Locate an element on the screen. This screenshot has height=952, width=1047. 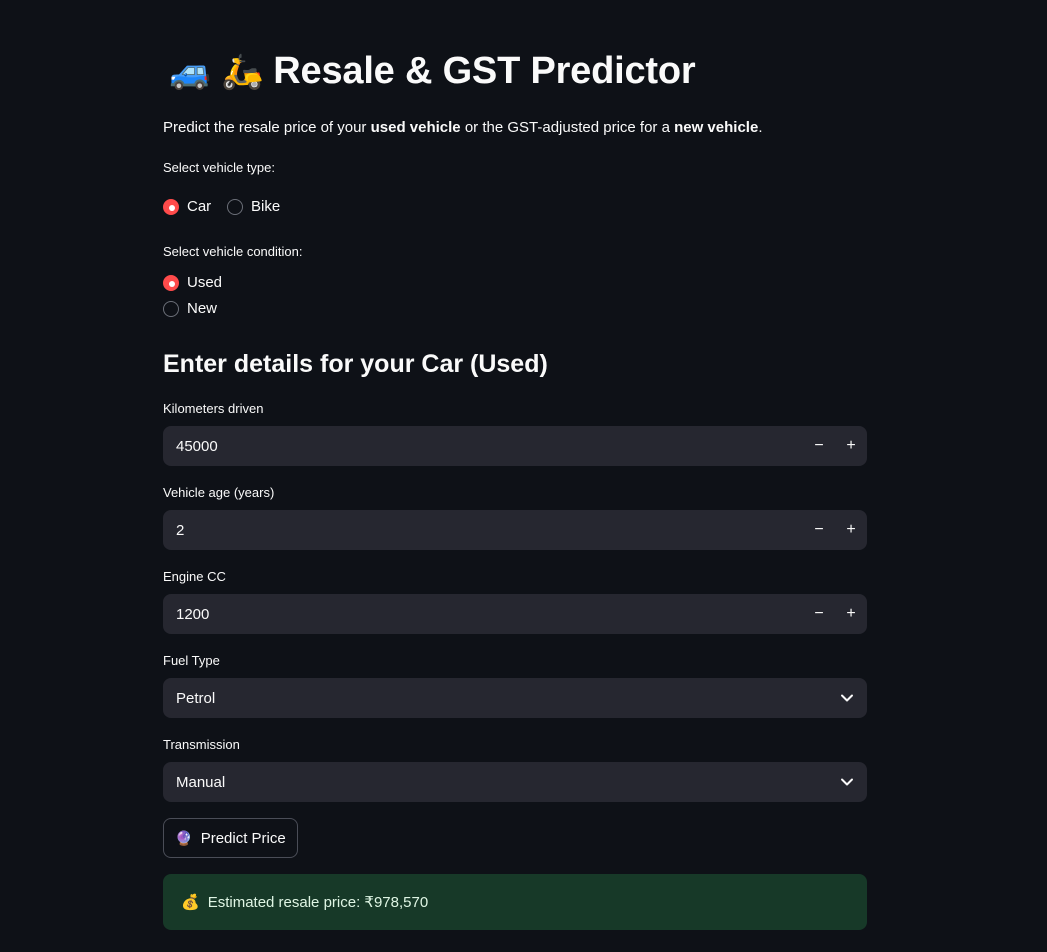
radio-new-icon is located at coordinates (171, 308).